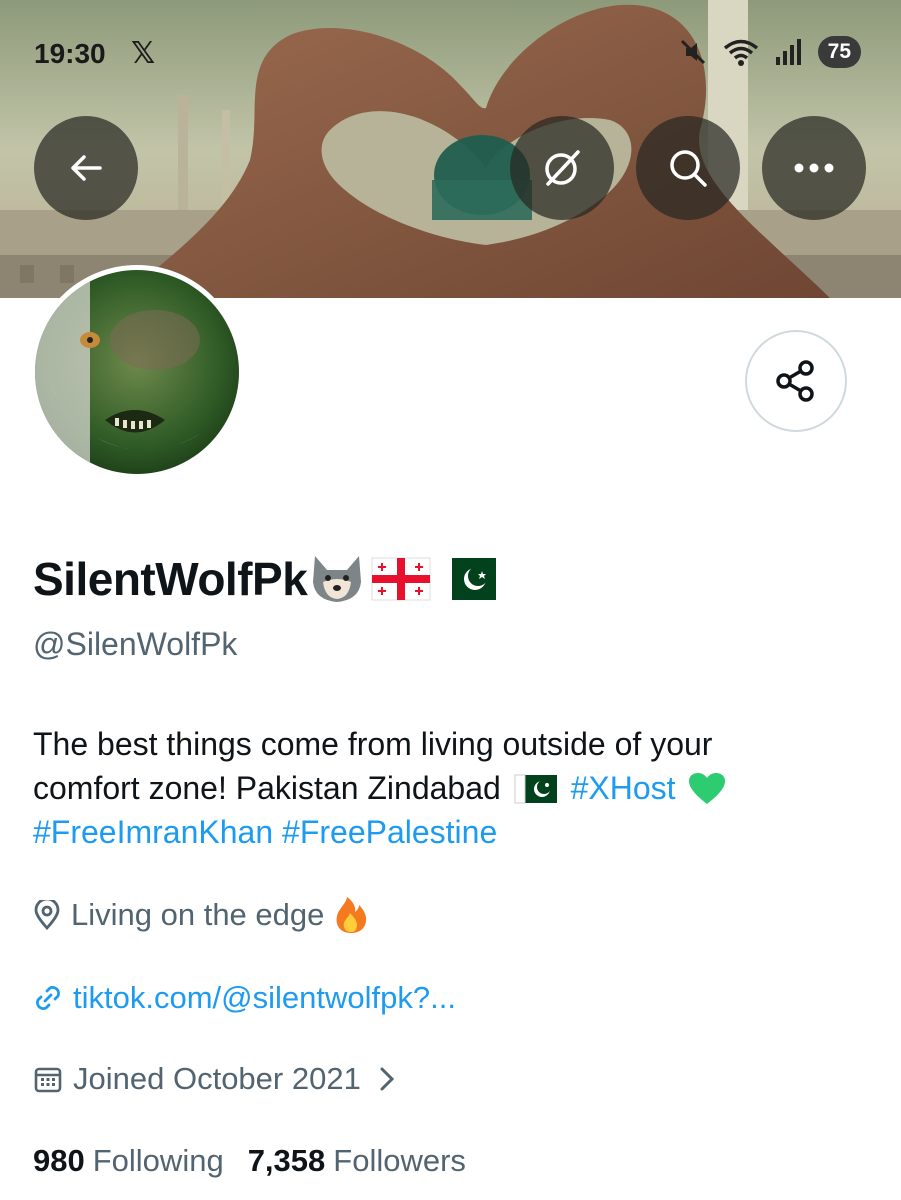 Image resolution: width=901 pixels, height=1200 pixels. Describe the element at coordinates (267, 788) in the screenshot. I see `bio-line-2-text: comfort zone! Pakistan Zindabad` at that location.